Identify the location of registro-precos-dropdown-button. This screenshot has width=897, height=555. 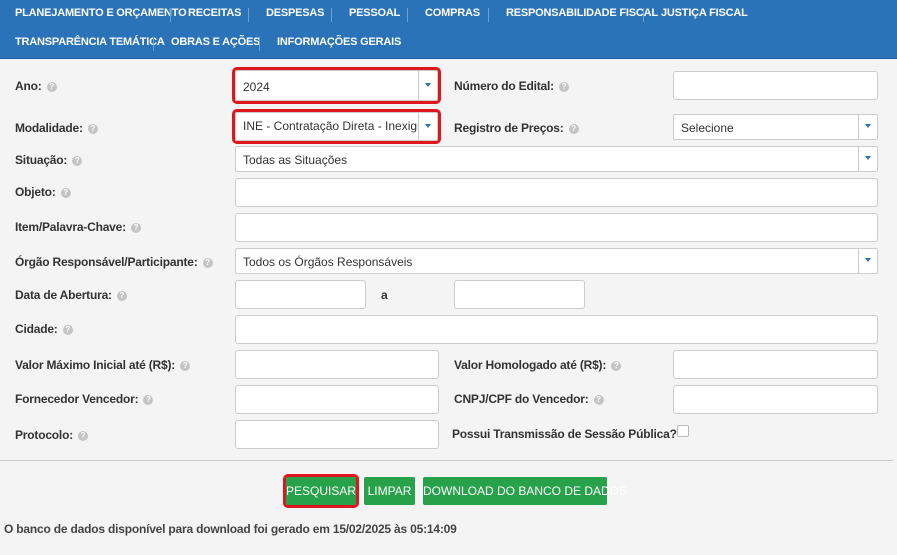
(867, 127).